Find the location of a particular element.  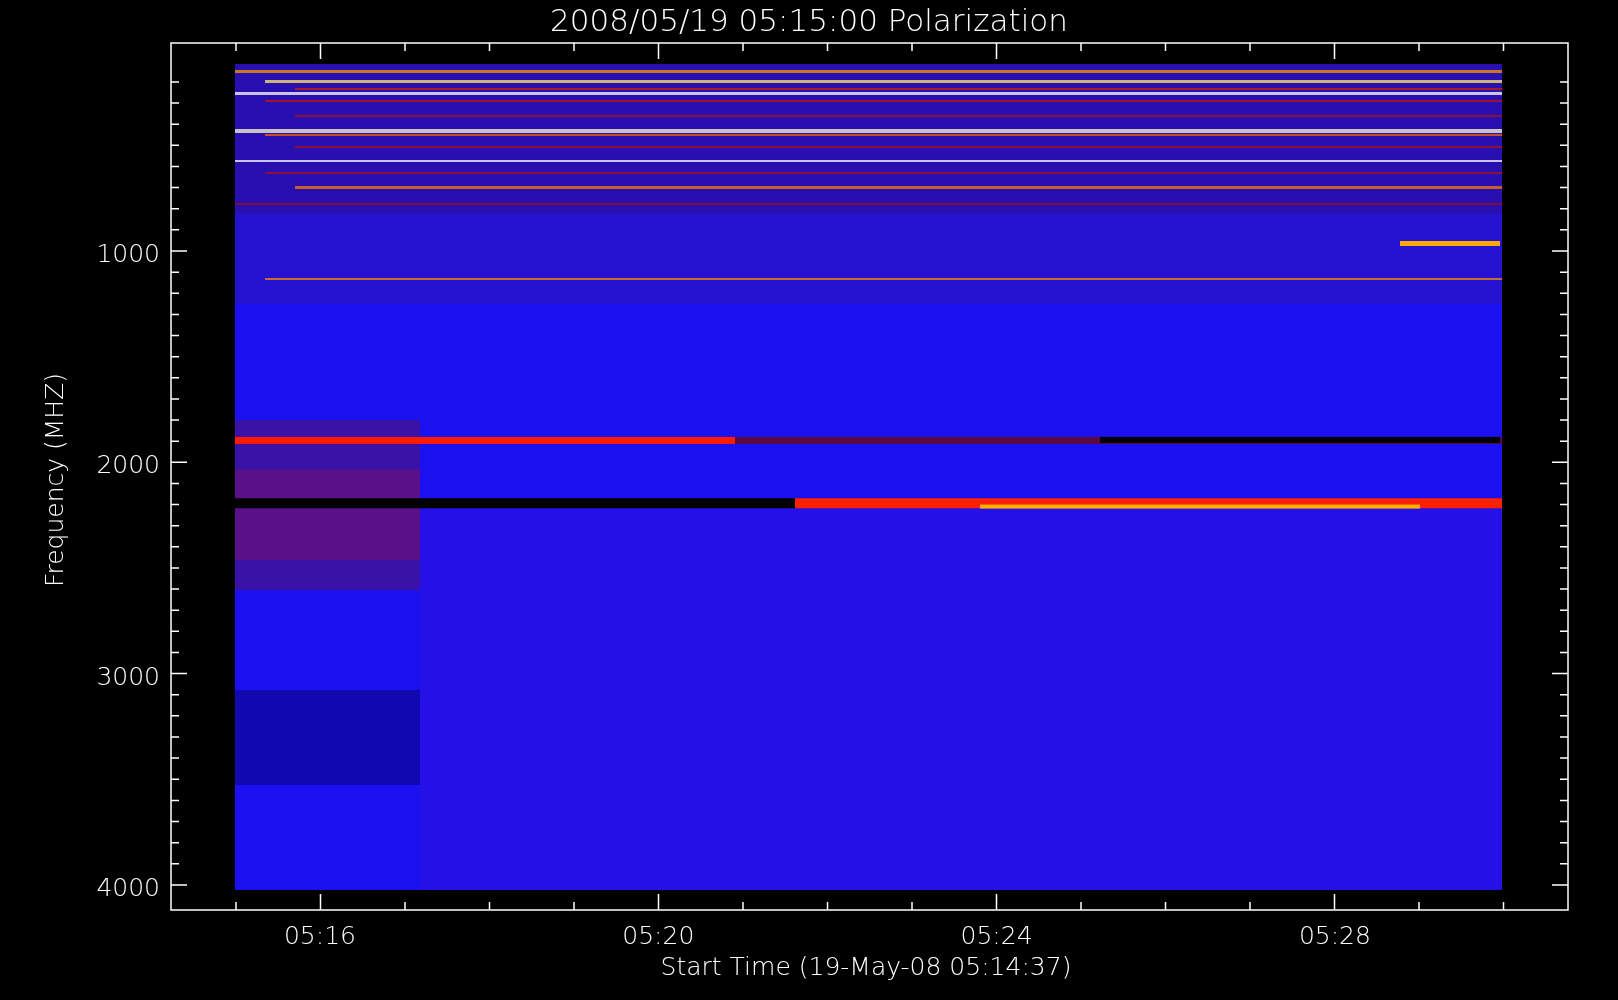

tick-label: 05:16 is located at coordinates (320, 935).